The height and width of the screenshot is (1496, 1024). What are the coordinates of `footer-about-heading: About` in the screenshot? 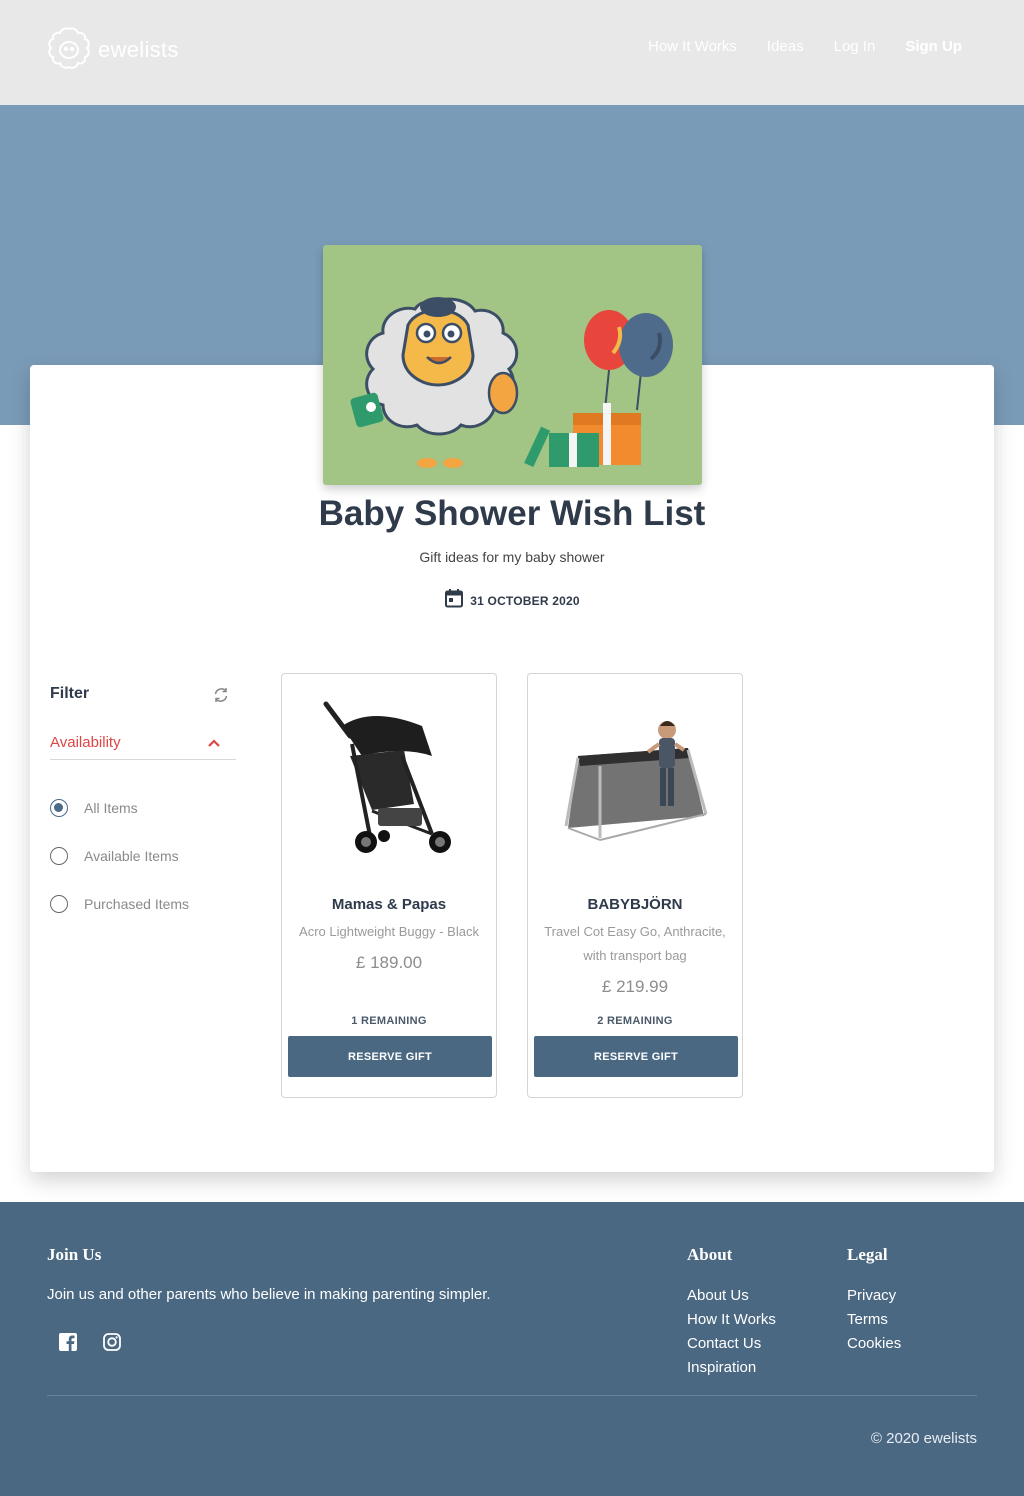 It's located at (710, 1254).